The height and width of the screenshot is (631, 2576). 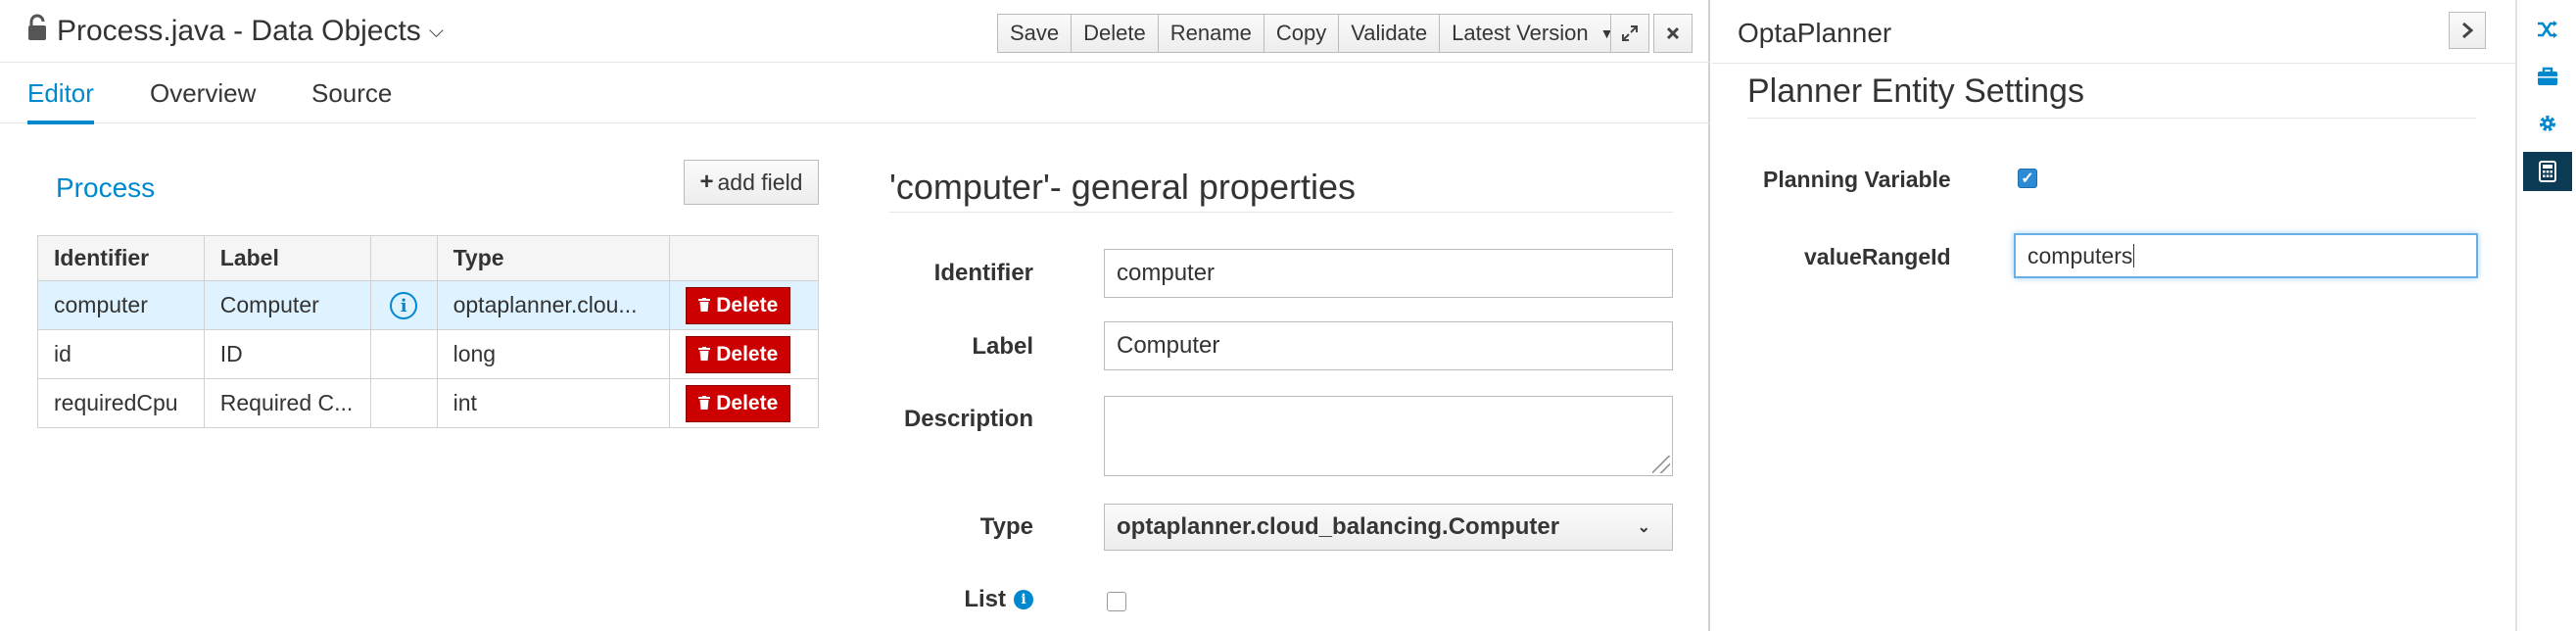 I want to click on briefcase-icon, so click(x=2548, y=77).